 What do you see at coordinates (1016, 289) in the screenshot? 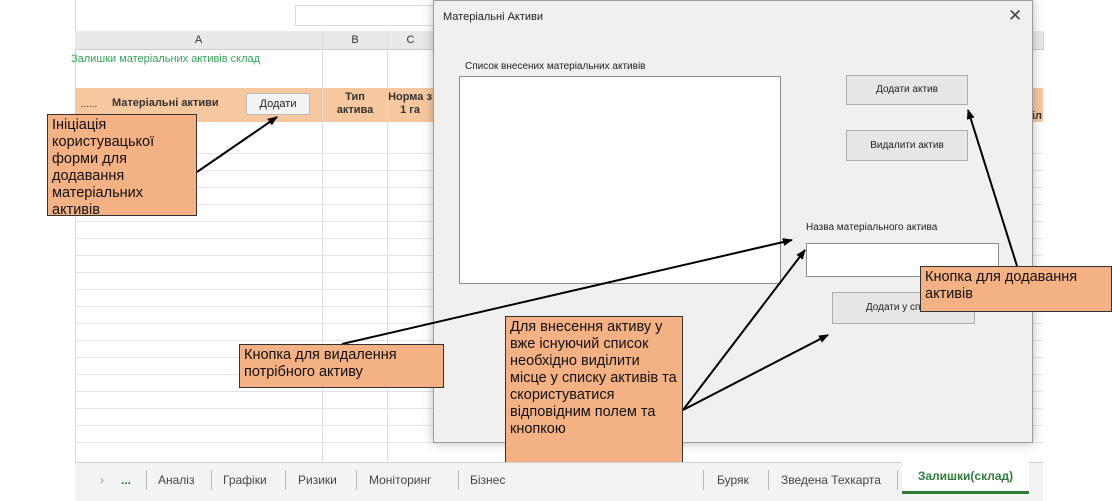
I see `callout-add-button: Кнопка для додавання активів` at bounding box center [1016, 289].